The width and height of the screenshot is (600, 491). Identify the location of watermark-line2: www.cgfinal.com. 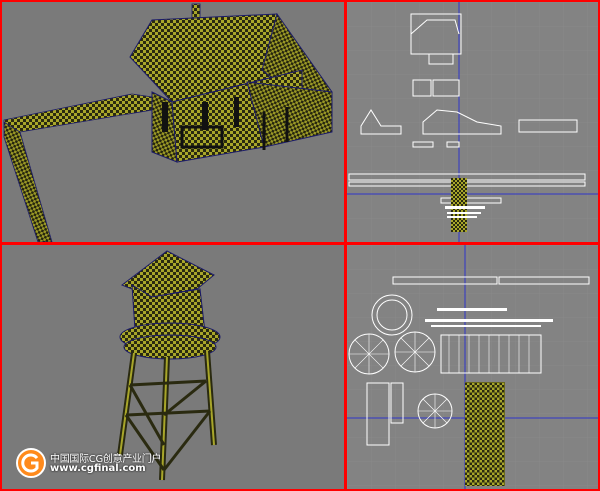
(98, 468).